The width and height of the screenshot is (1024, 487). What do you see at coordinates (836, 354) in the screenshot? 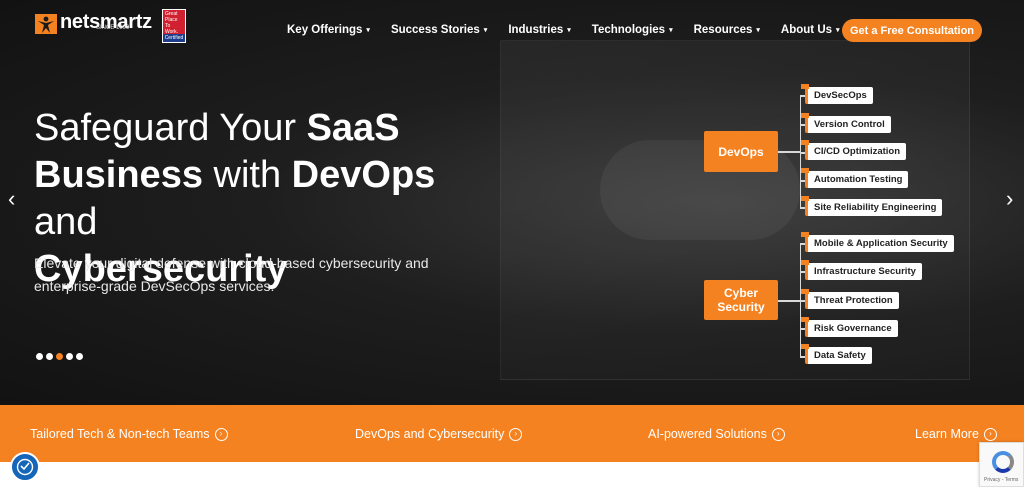
I see `cyber-security-item: Data Safety` at bounding box center [836, 354].